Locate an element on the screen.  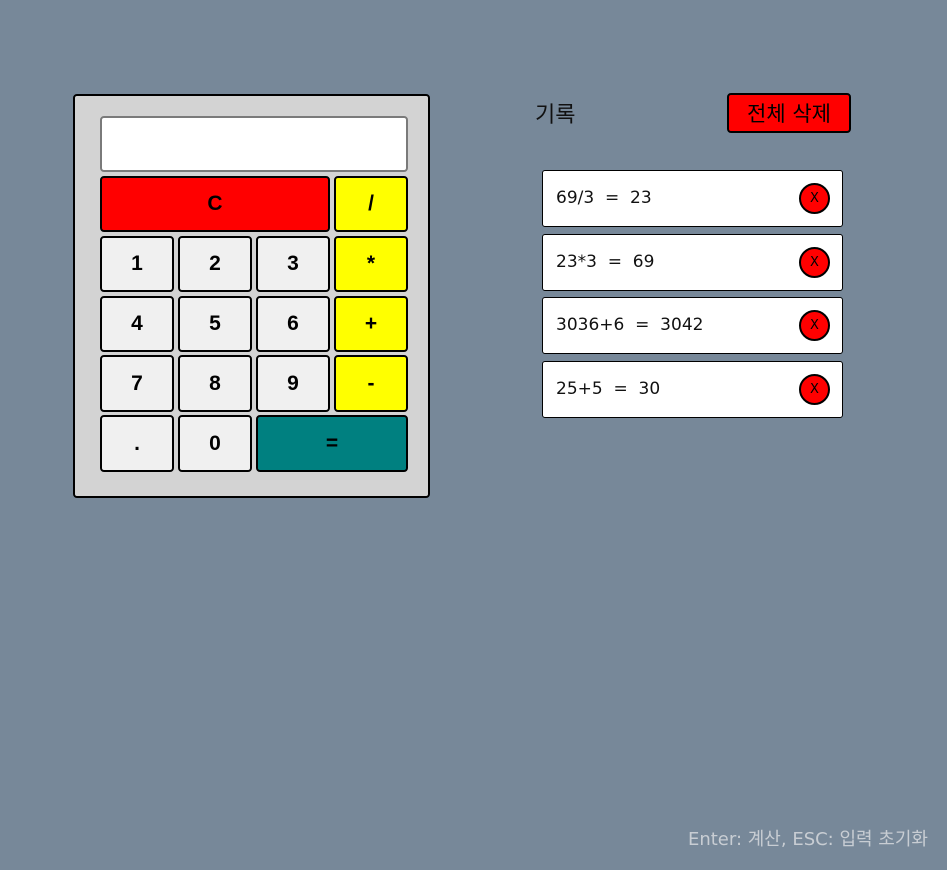
plus-button: + is located at coordinates (371, 324).